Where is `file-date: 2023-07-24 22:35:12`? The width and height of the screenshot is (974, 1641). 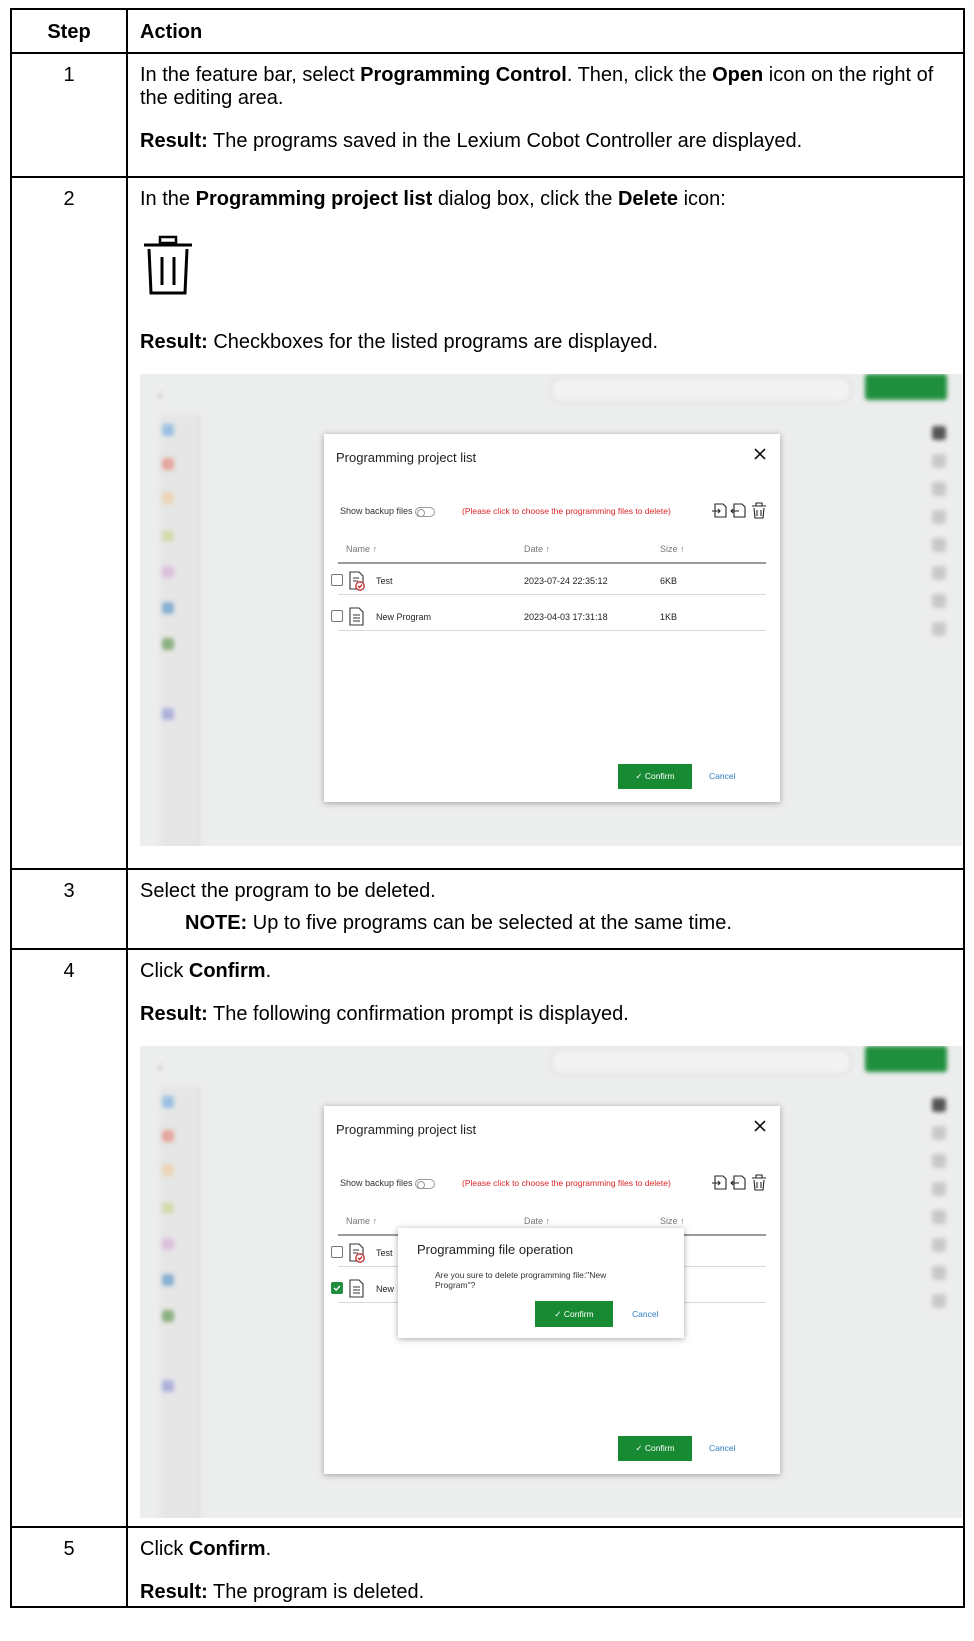
file-date: 2023-07-24 22:35:12 is located at coordinates (566, 581).